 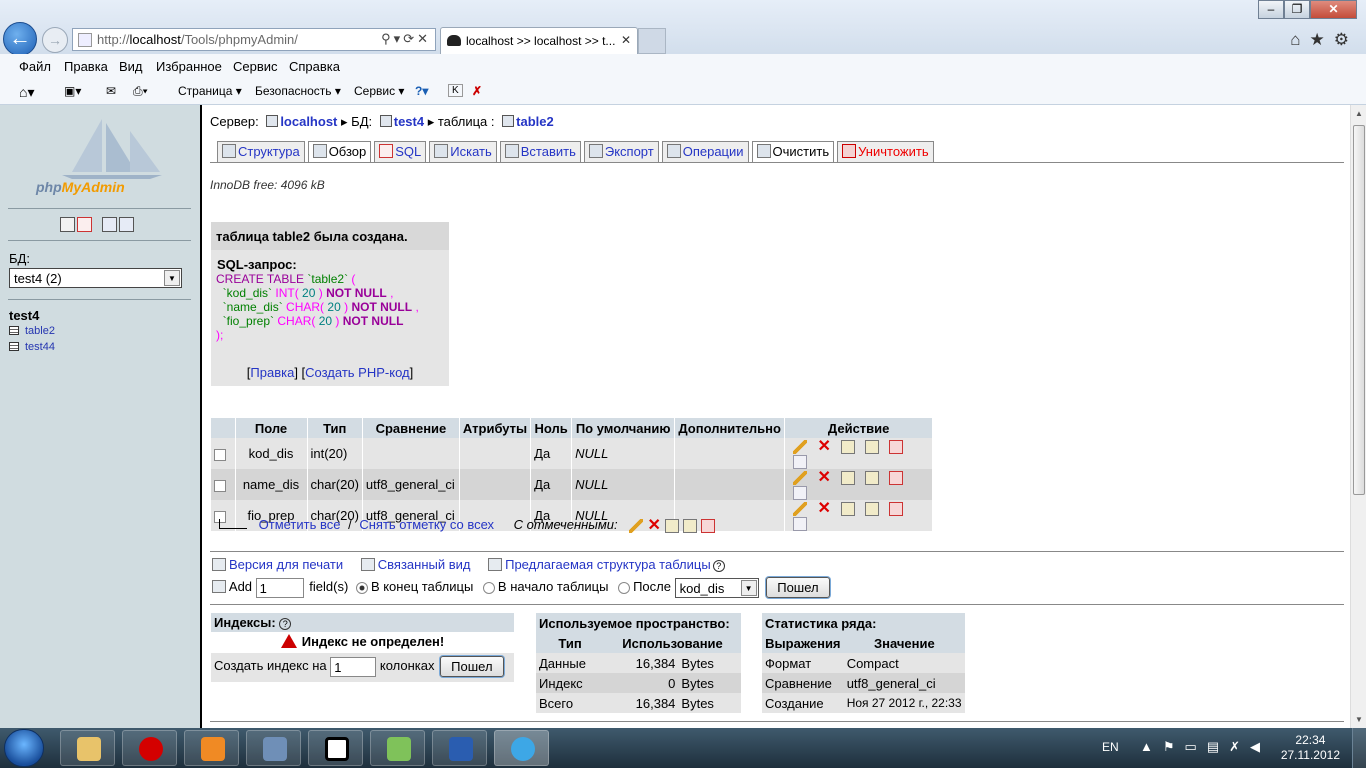 I want to click on field-name: kod_dis, so click(x=271, y=454).